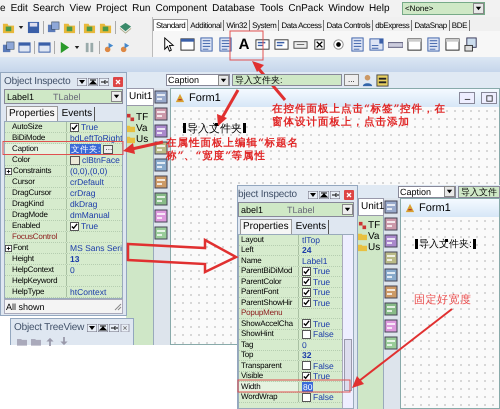 This screenshot has width=500, height=409. What do you see at coordinates (296, 209) in the screenshot?
I see `object-combo: abel1 TLabel` at bounding box center [296, 209].